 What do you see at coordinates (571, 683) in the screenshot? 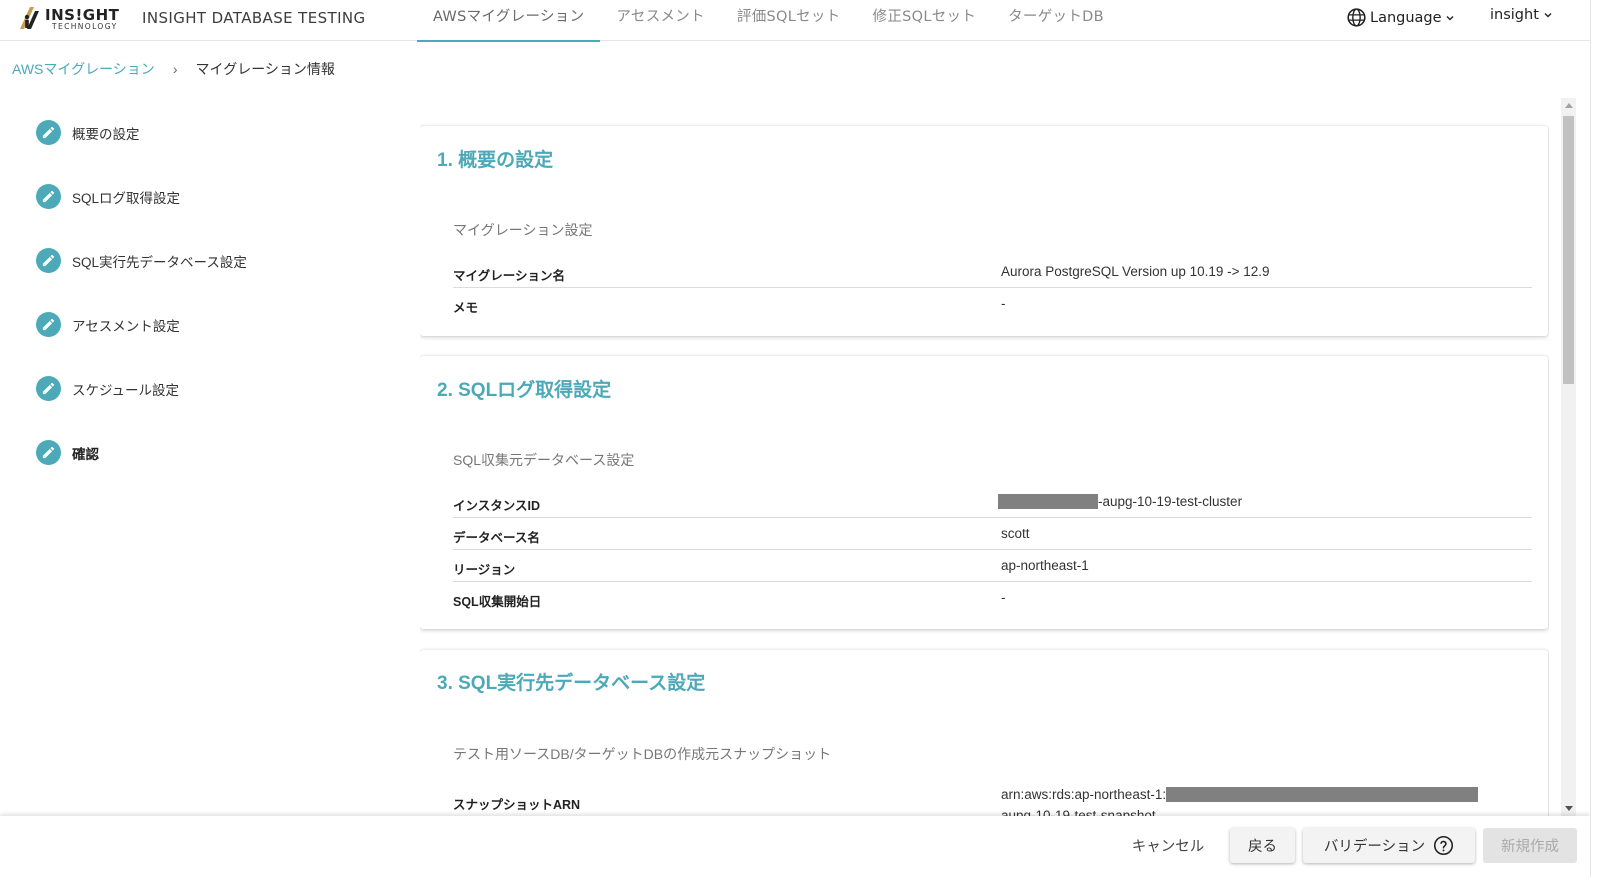
I see `section-title: 3. SQL実行先データベース設定` at bounding box center [571, 683].